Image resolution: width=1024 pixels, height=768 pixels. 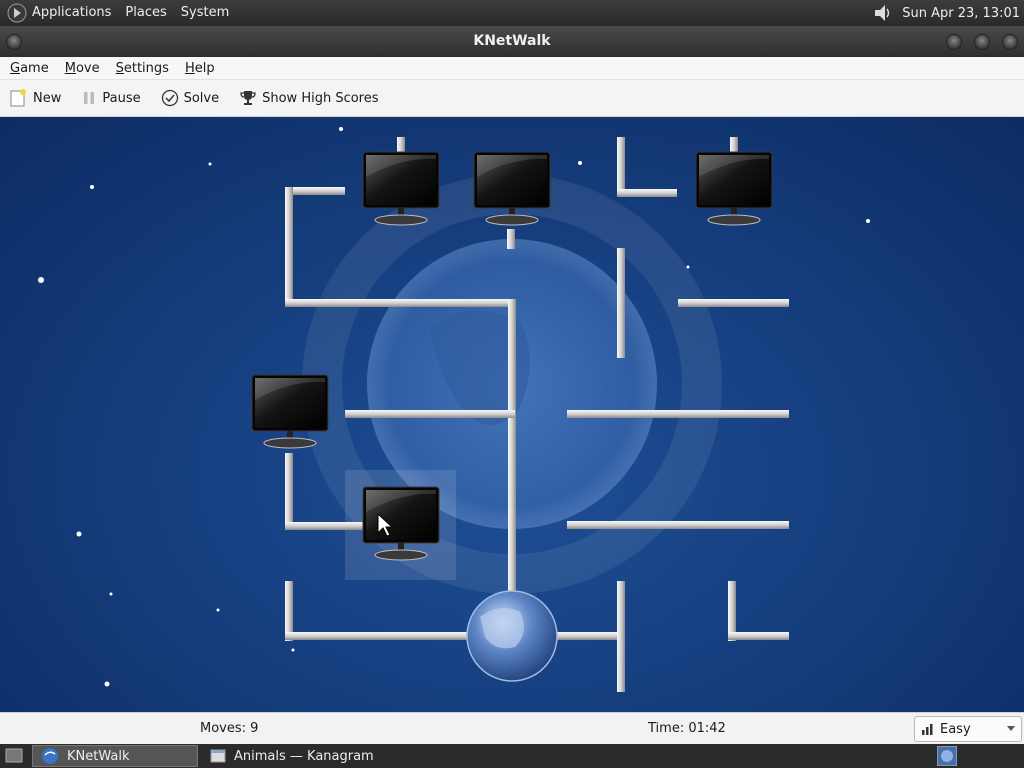 I want to click on moves-counter: Moves: 9, so click(x=229, y=728).